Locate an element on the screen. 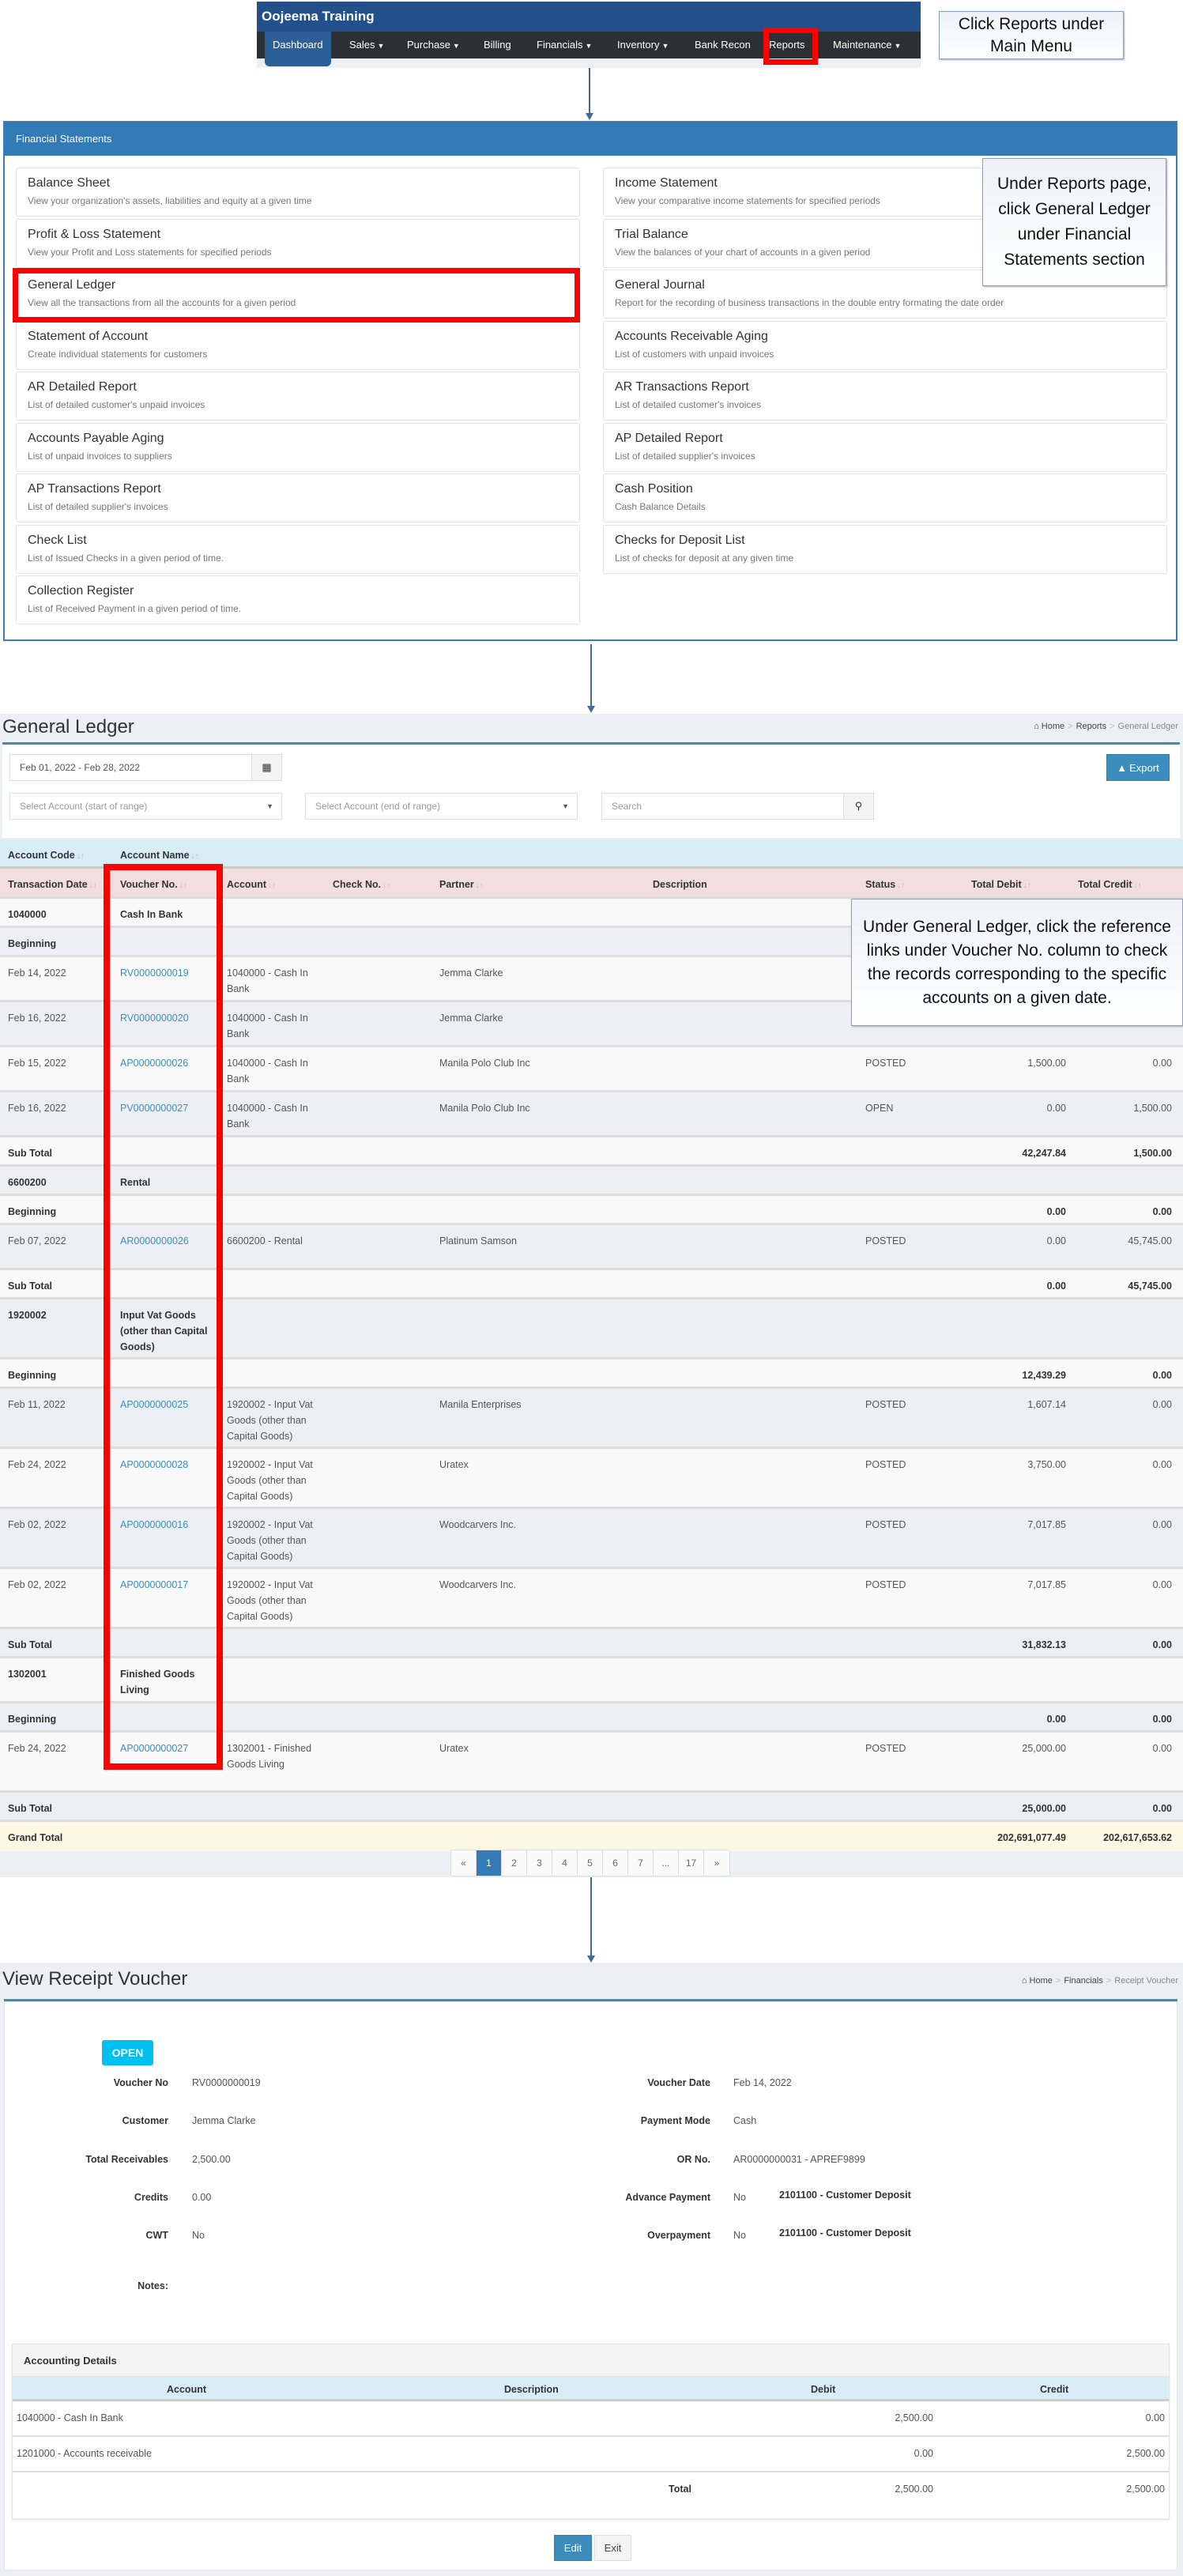  nav-bank-recon: Bank Recon is located at coordinates (723, 45).